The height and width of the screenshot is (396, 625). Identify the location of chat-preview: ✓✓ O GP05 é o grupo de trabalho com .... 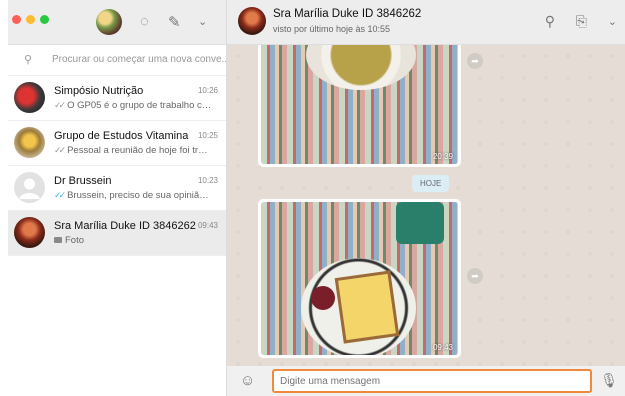
(133, 105).